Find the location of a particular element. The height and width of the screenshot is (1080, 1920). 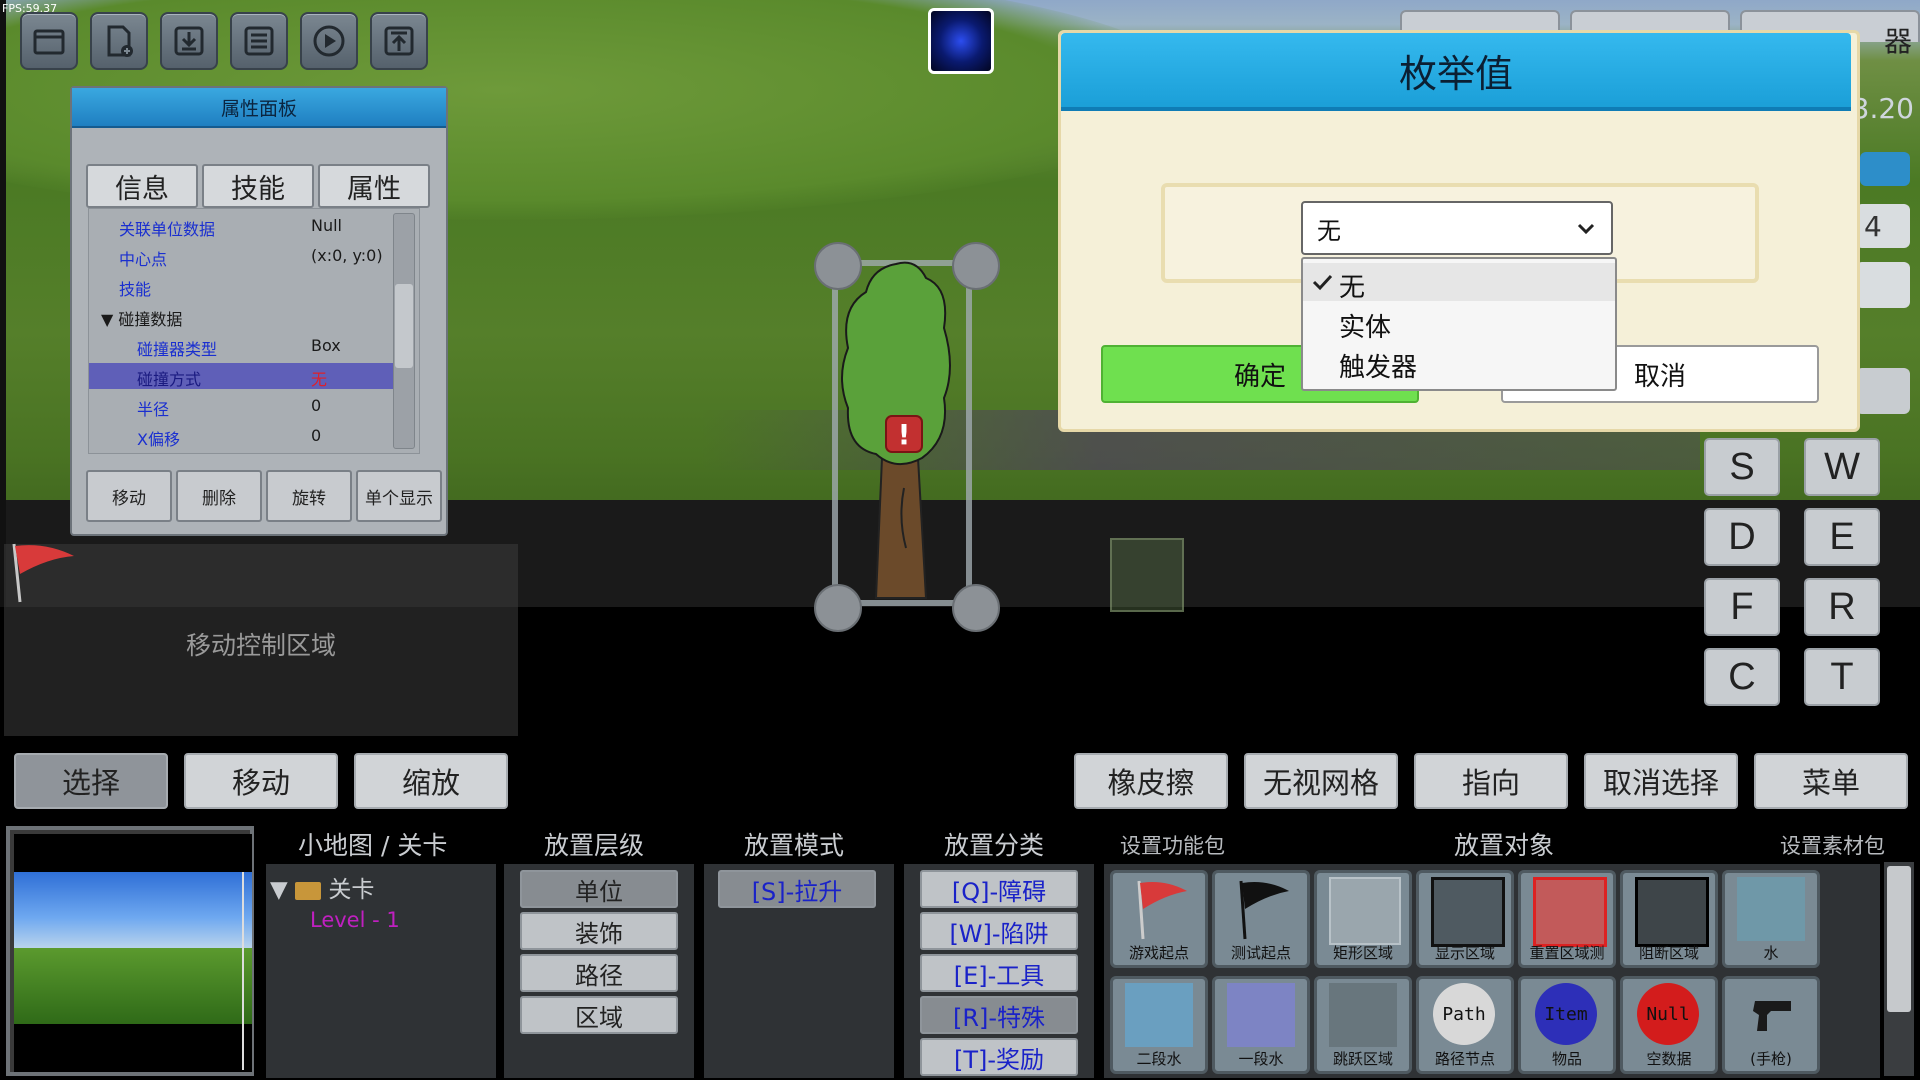

enum-dropdown: 无 is located at coordinates (1457, 228).